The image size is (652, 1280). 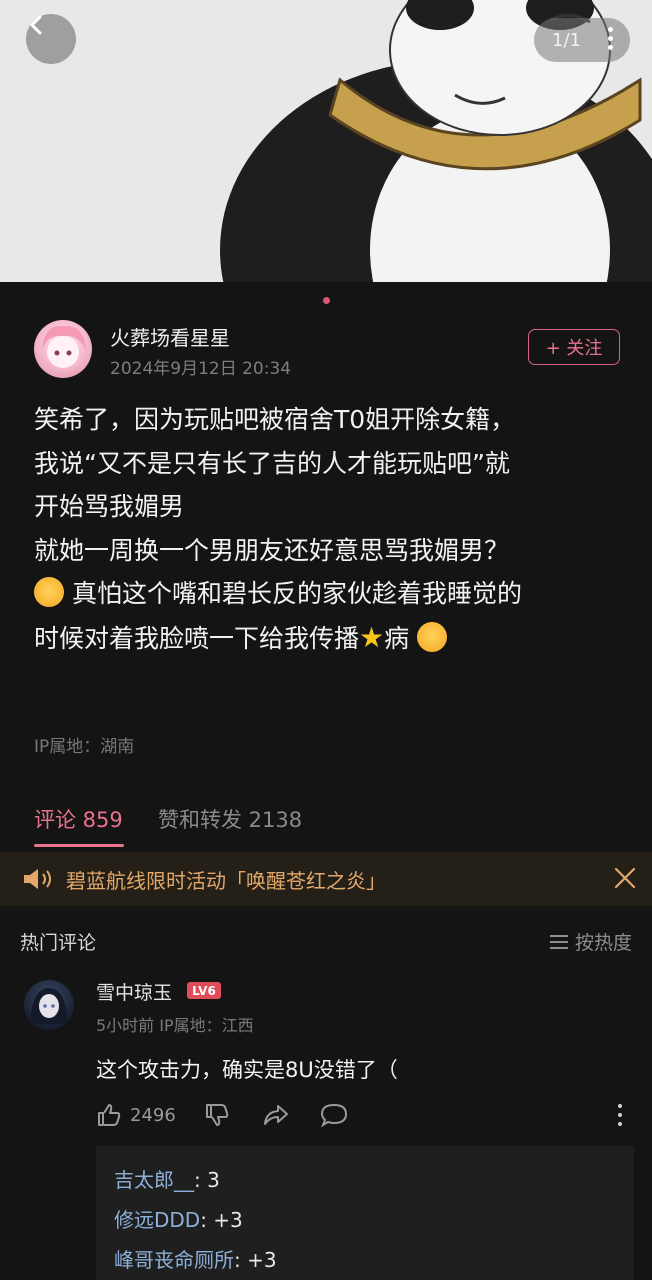 What do you see at coordinates (365, 1180) in the screenshot?
I see `reply-item: 吉太郎__: 3` at bounding box center [365, 1180].